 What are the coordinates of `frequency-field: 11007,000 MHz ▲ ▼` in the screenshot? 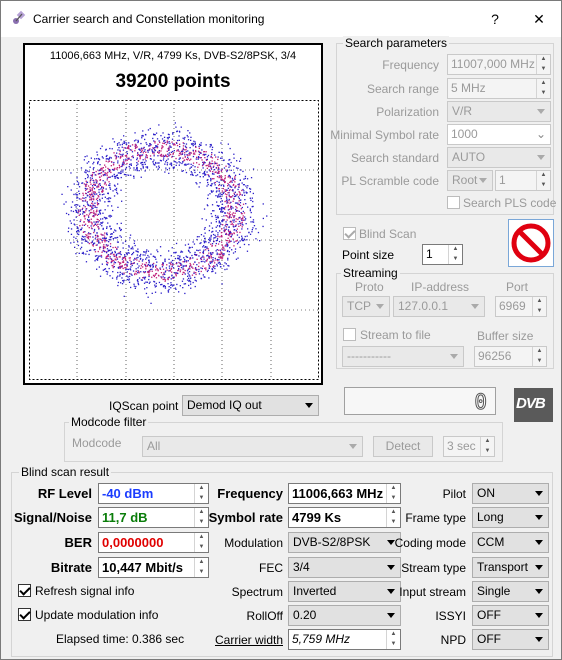 It's located at (499, 64).